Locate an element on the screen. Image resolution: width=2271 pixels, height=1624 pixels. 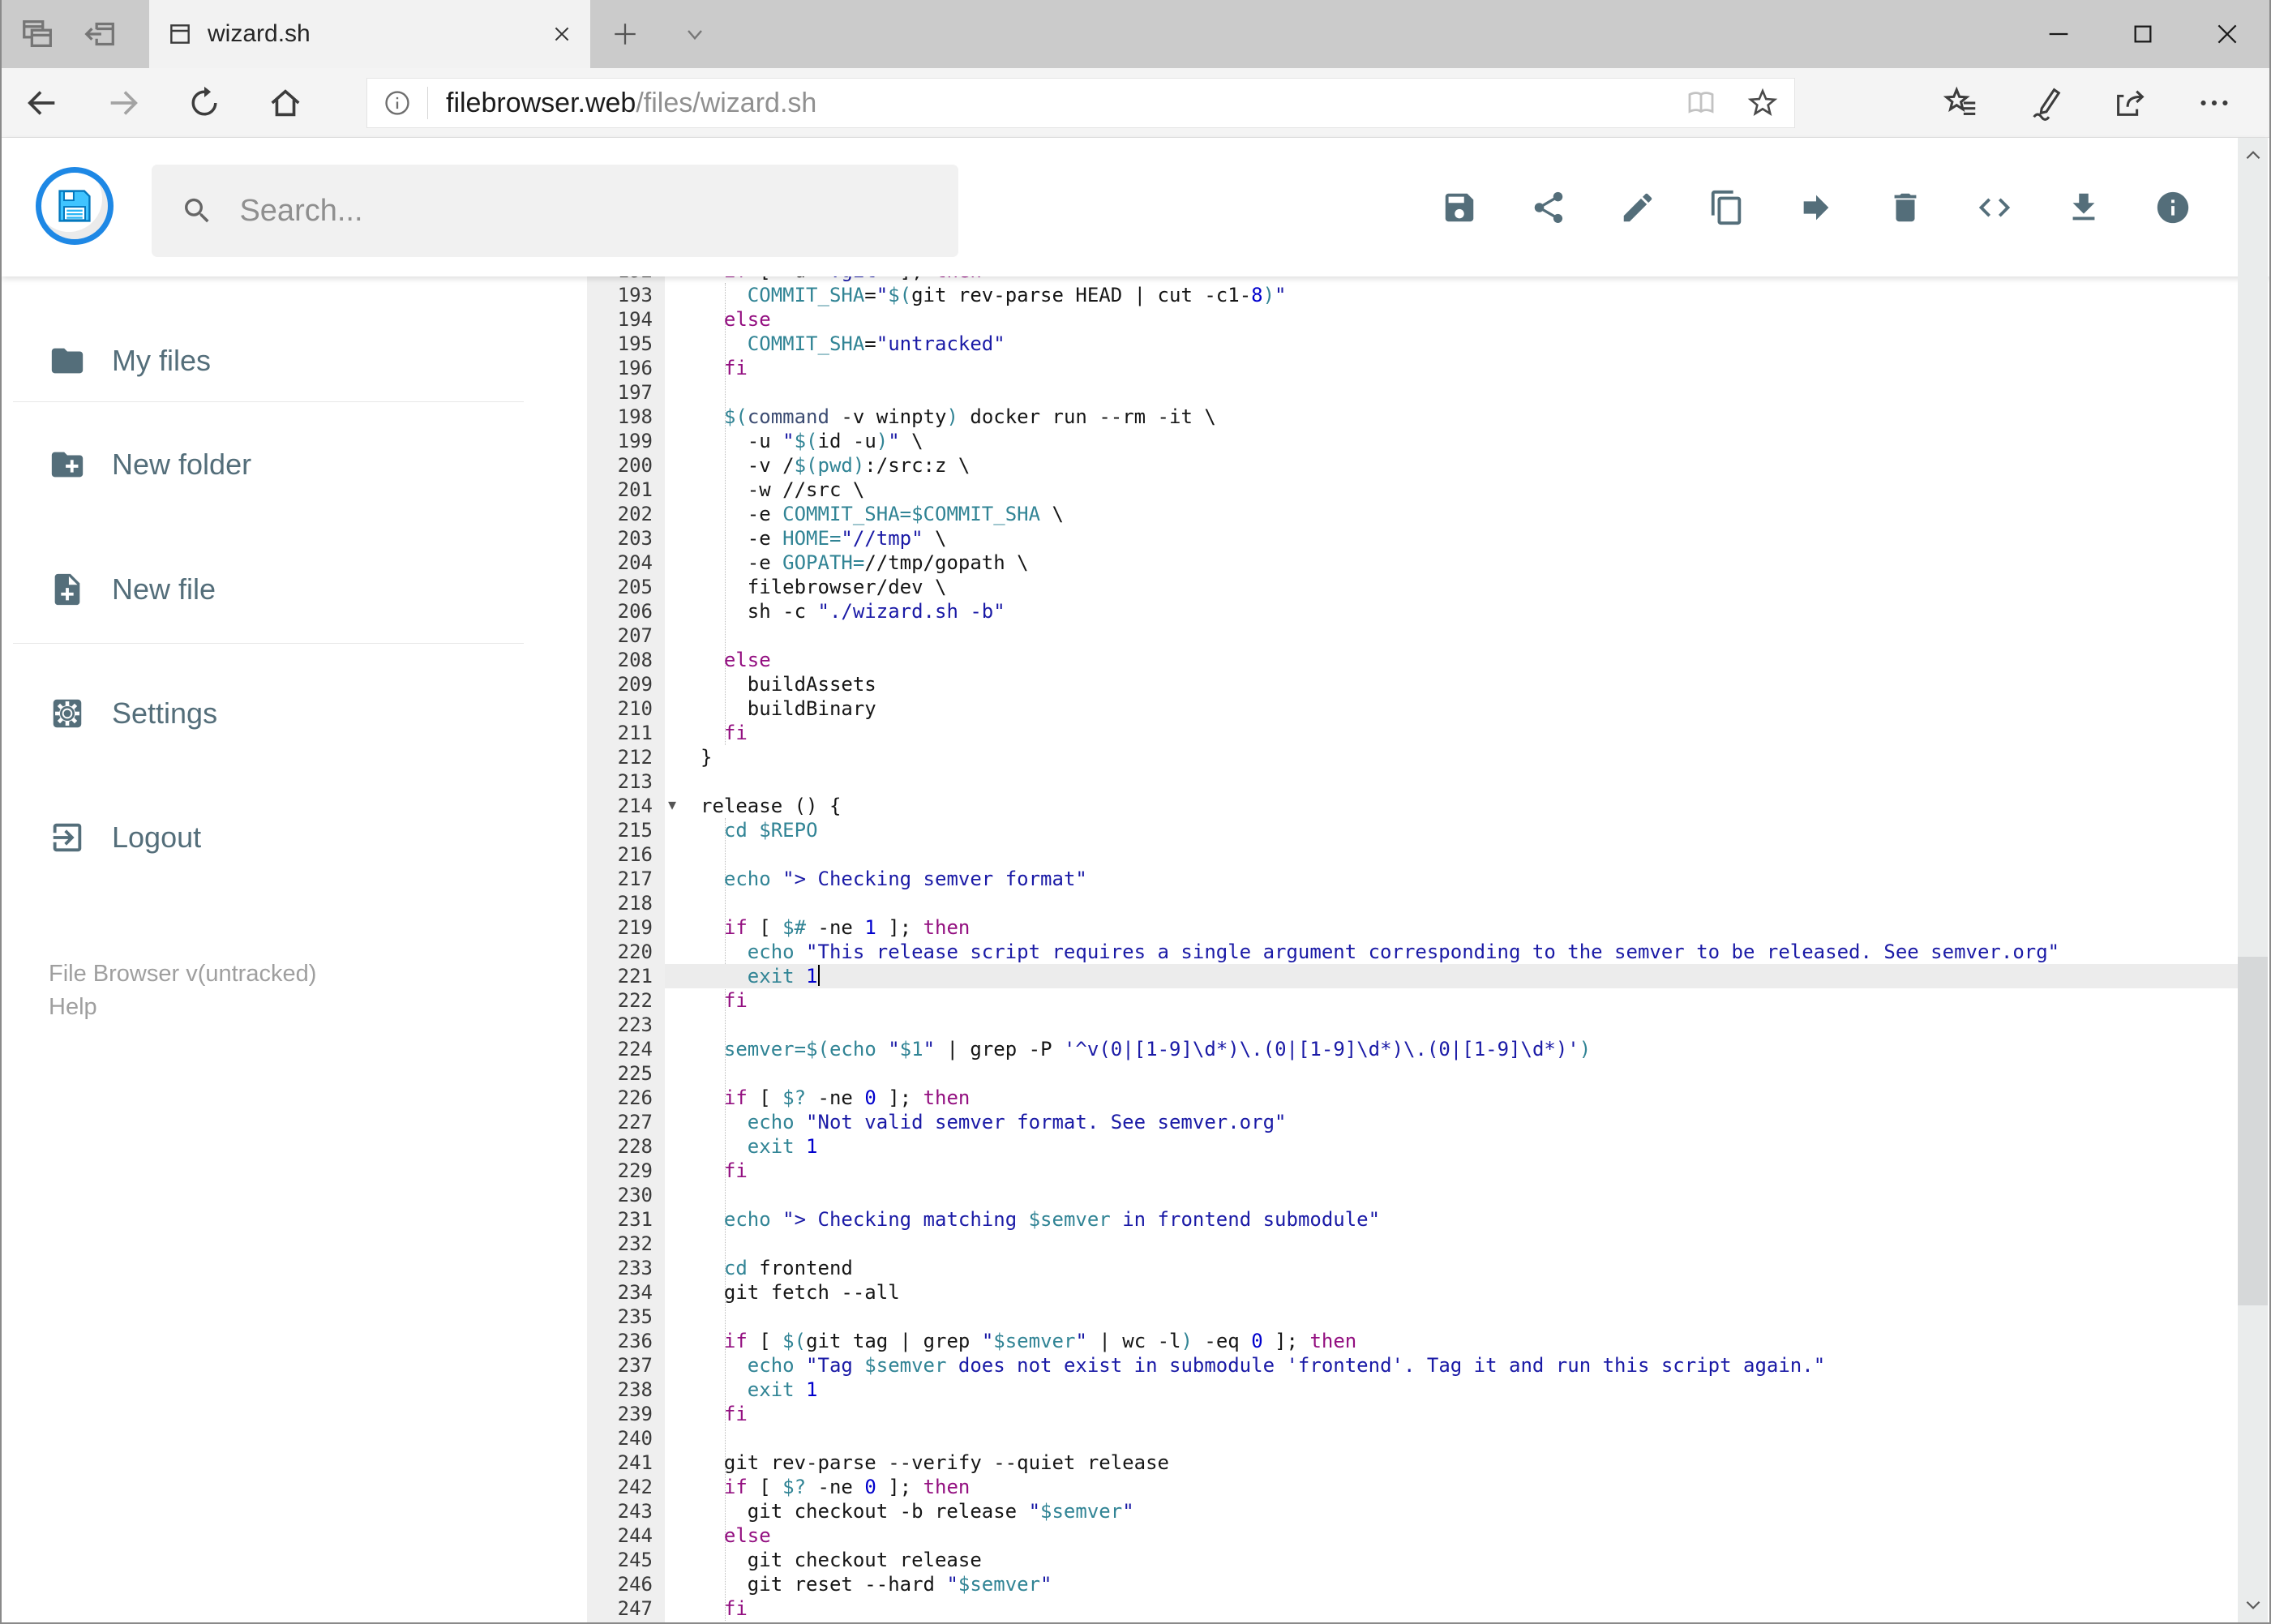
fold-arrow-icon: ▾ is located at coordinates (672, 805).